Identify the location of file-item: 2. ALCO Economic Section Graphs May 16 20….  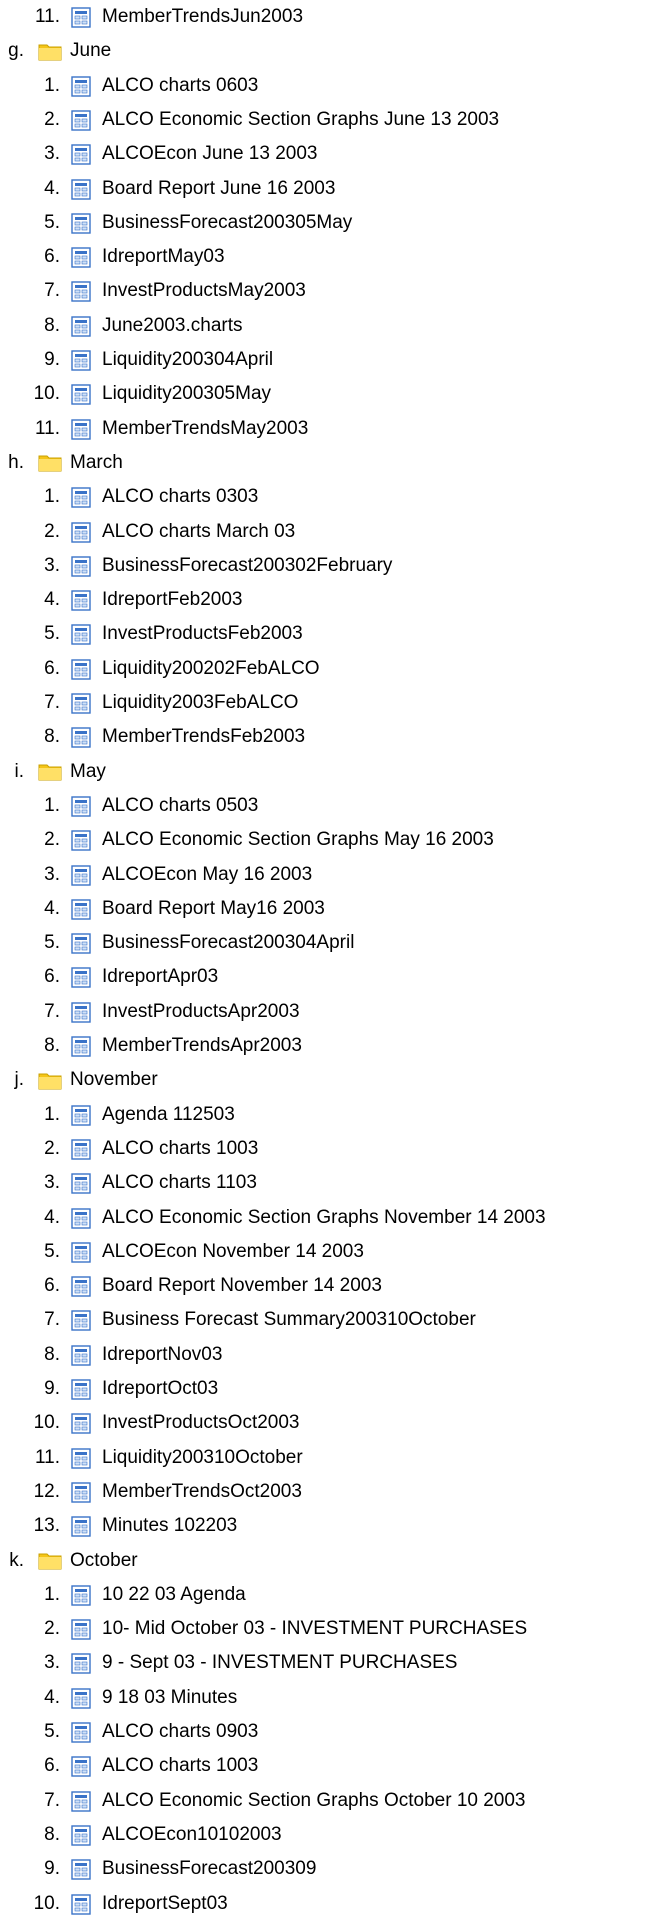
(260, 840).